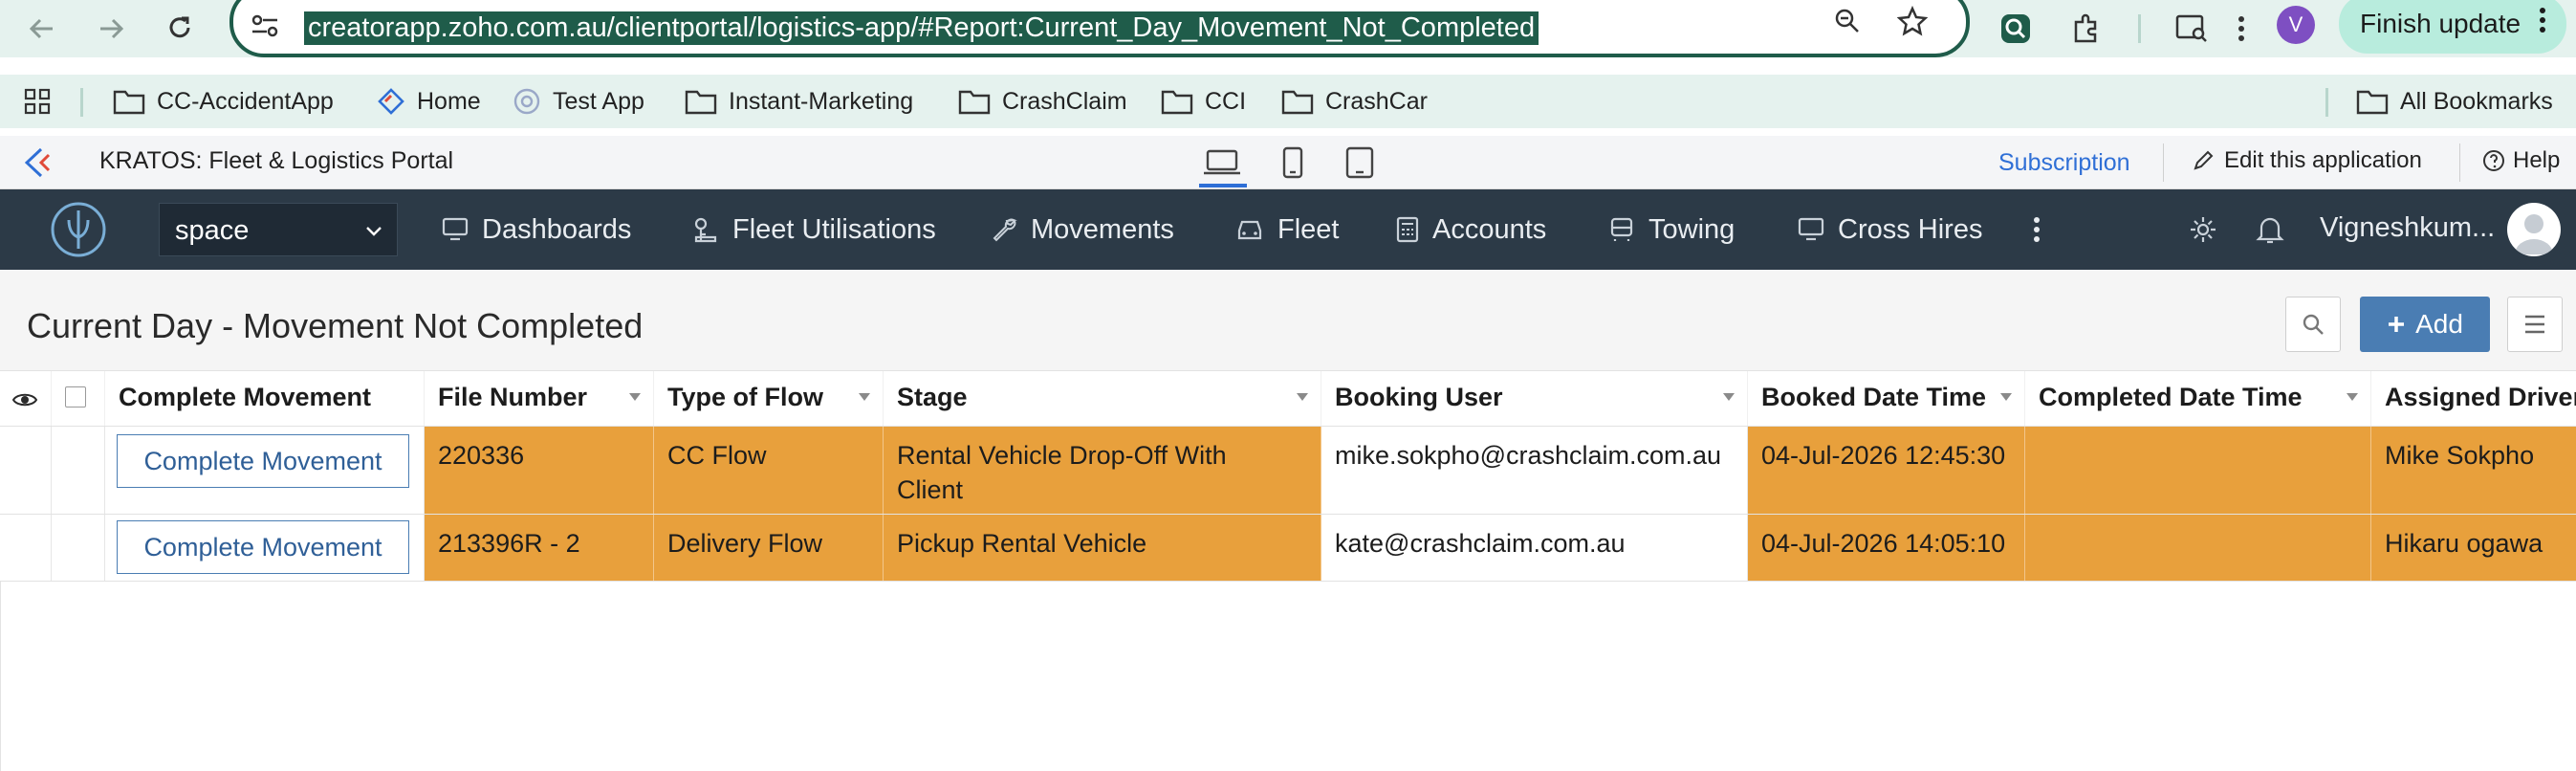  What do you see at coordinates (1293, 162) in the screenshot?
I see `mobile-view-icon` at bounding box center [1293, 162].